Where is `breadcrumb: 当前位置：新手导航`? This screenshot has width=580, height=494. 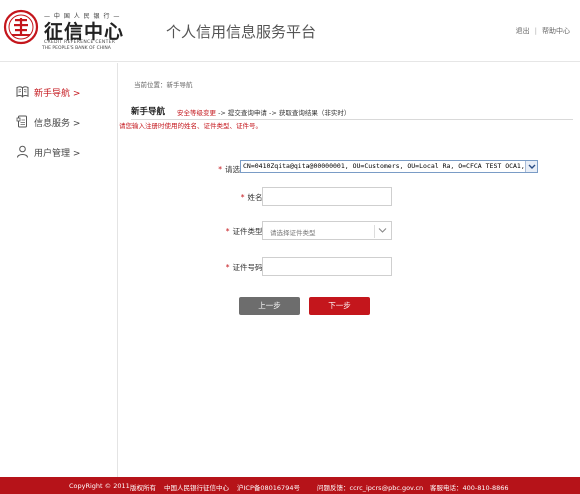
breadcrumb: 当前位置：新手导航 is located at coordinates (163, 85).